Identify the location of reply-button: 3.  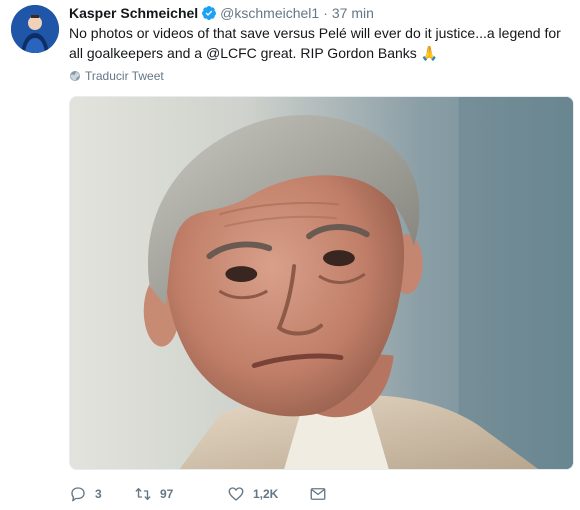
(101, 494).